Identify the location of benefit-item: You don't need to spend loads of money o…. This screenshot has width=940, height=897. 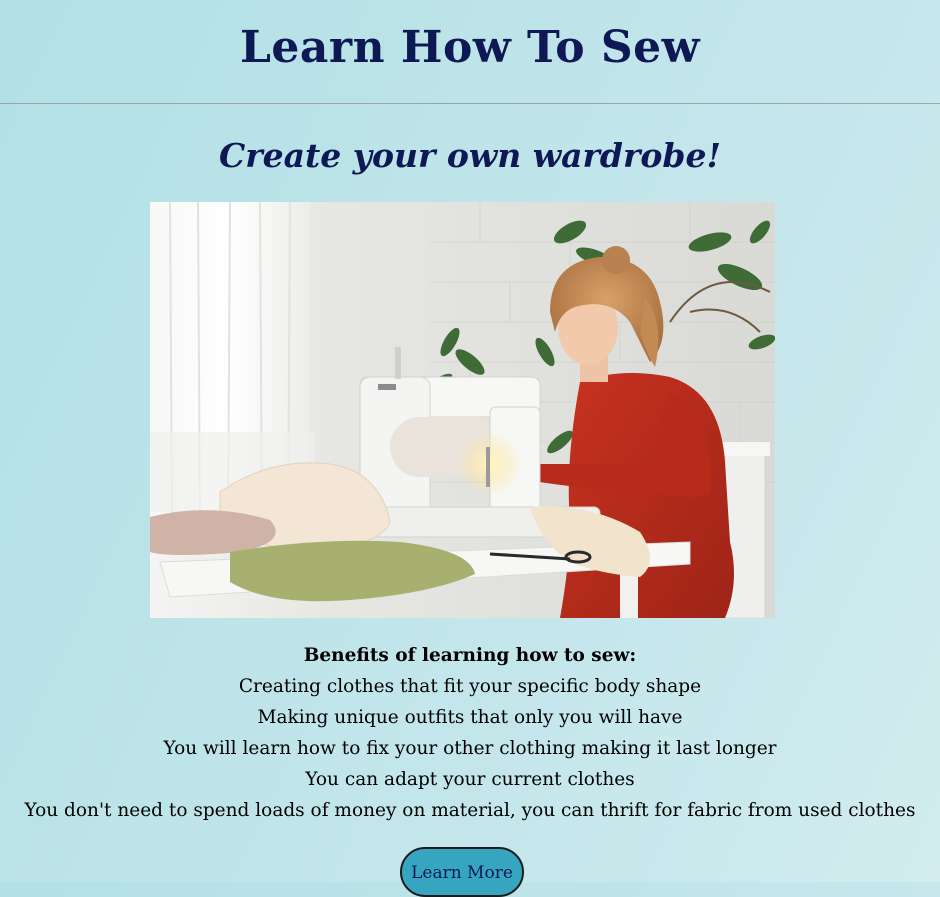
(470, 810).